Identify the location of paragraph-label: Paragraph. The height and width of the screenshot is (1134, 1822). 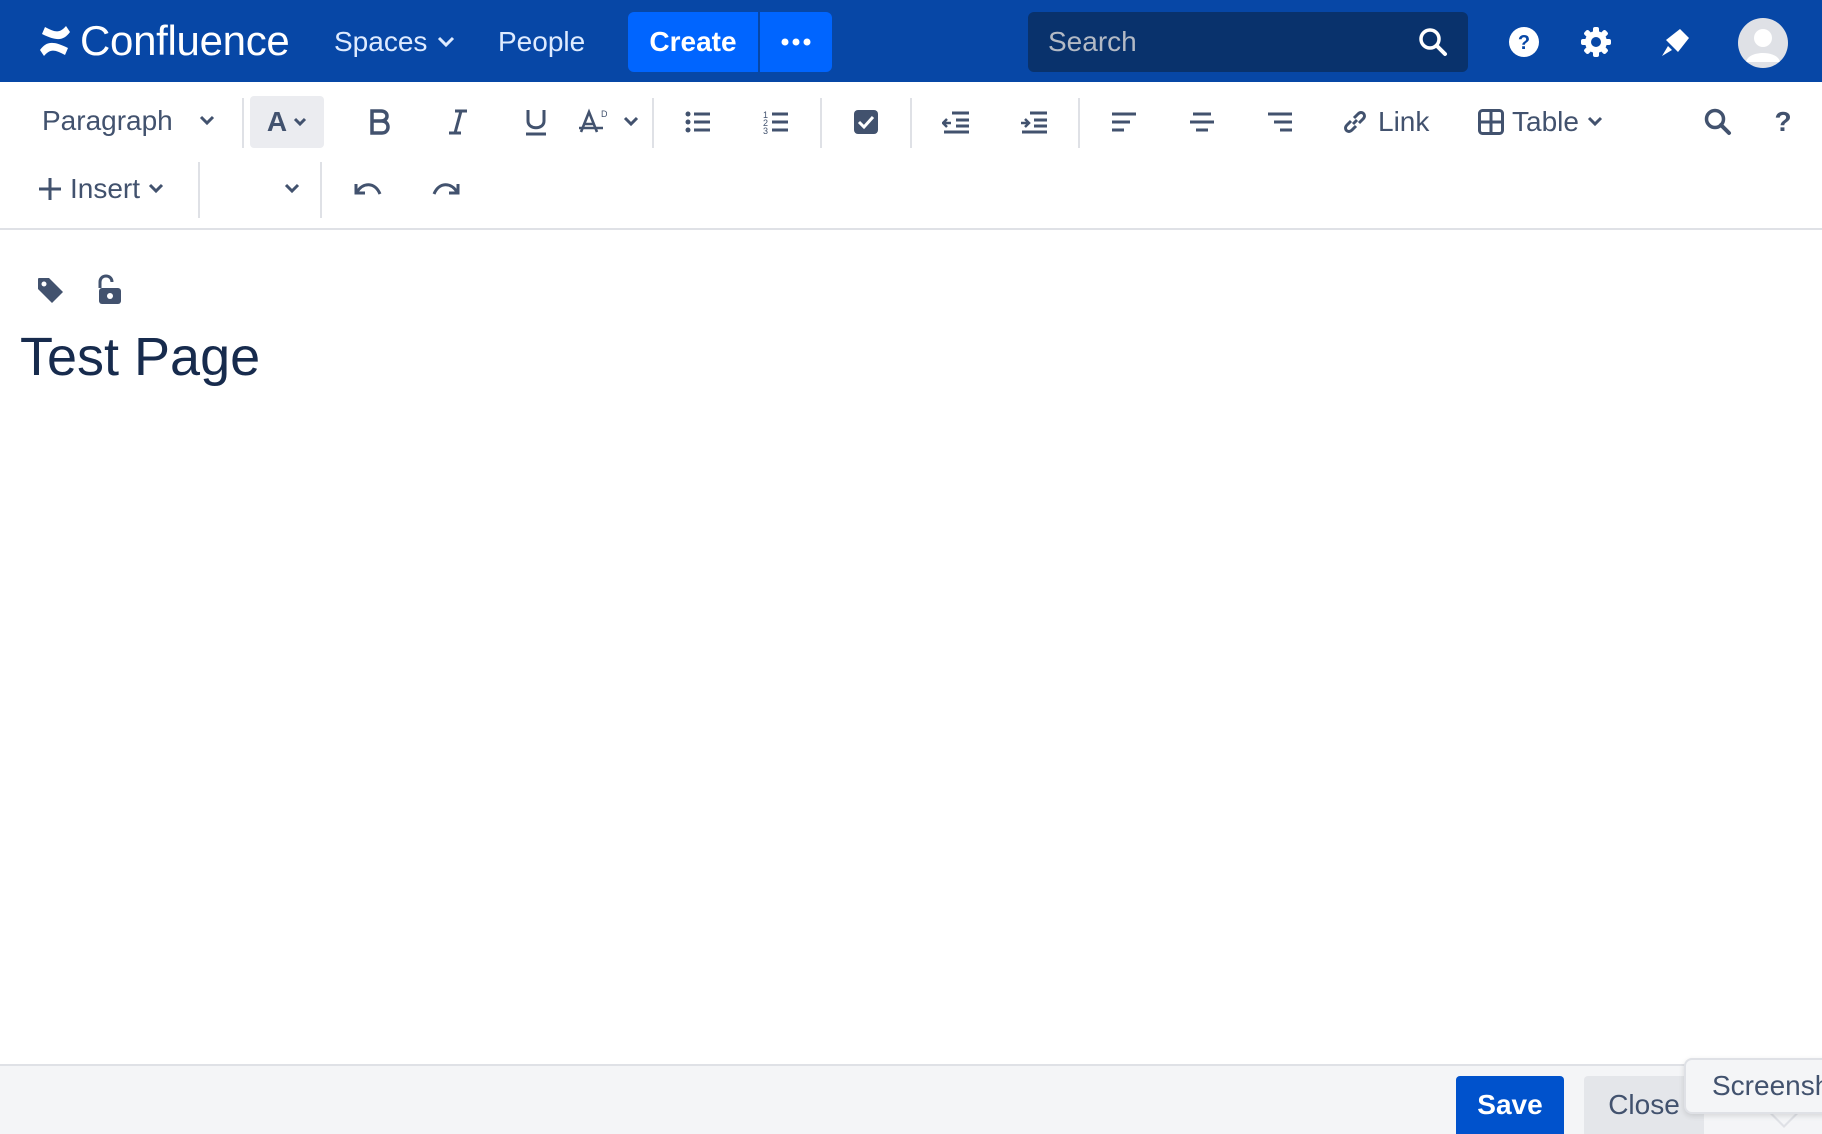
(107, 120).